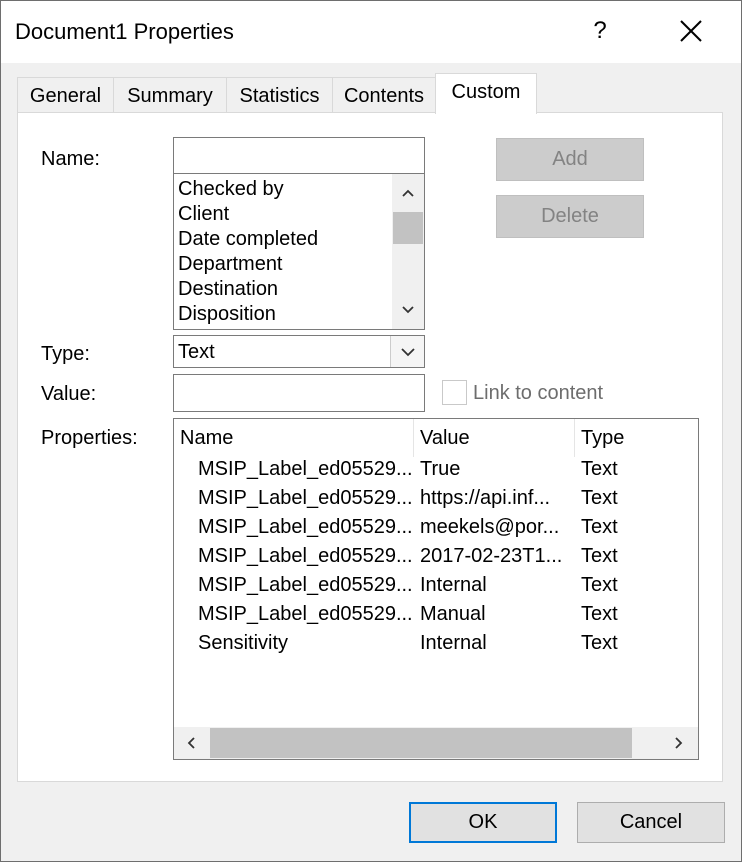 The height and width of the screenshot is (862, 742). What do you see at coordinates (408, 251) in the screenshot?
I see `name-list-scrollbar` at bounding box center [408, 251].